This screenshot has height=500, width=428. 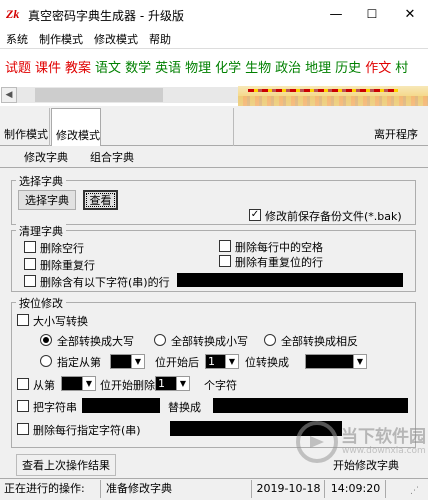 What do you see at coordinates (95, 341) in the screenshot?
I see `all-upper-label: 全部转换成大写` at bounding box center [95, 341].